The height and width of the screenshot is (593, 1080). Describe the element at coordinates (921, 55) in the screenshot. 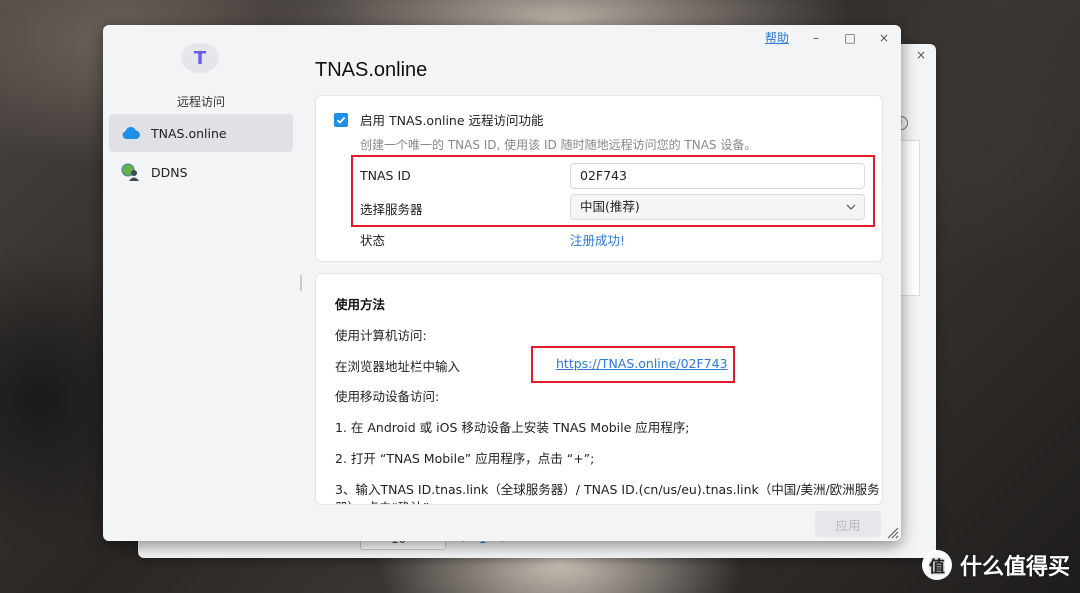

I see `background-close-icon: ×` at that location.